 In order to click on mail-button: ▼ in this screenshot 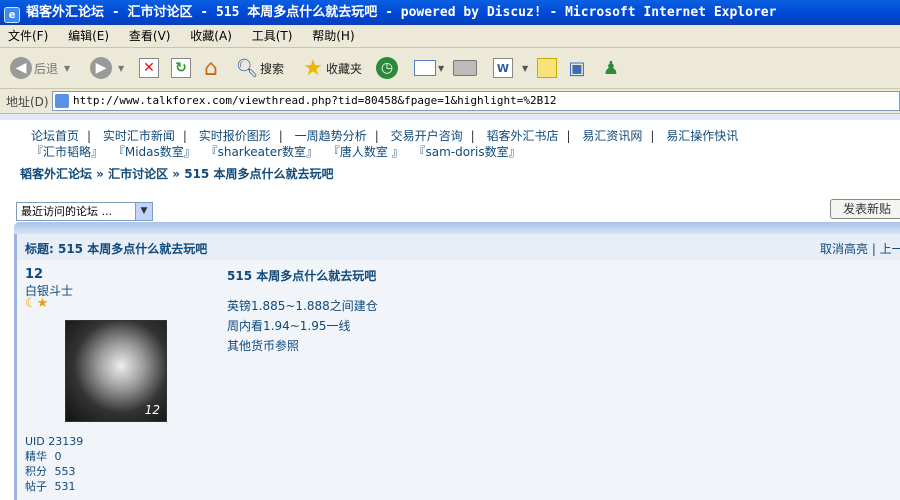, I will do `click(428, 68)`.